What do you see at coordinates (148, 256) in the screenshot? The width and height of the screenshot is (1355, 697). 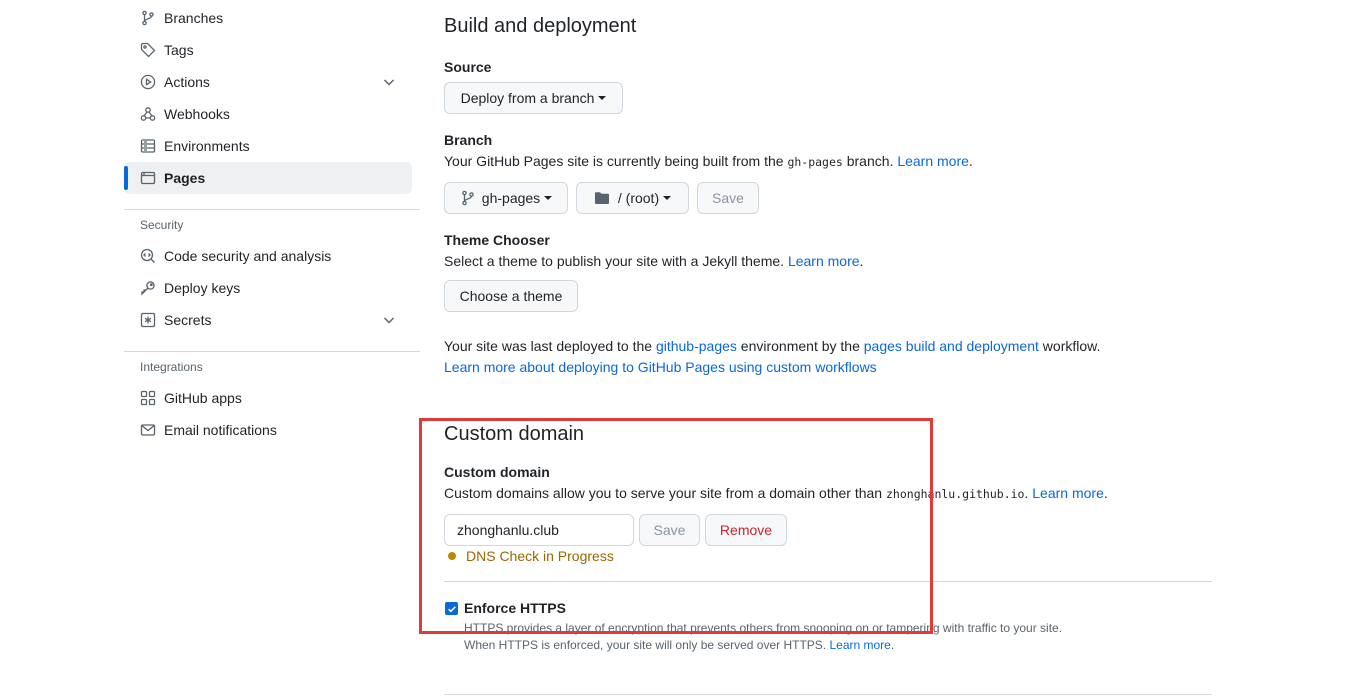 I see `codescan-icon` at bounding box center [148, 256].